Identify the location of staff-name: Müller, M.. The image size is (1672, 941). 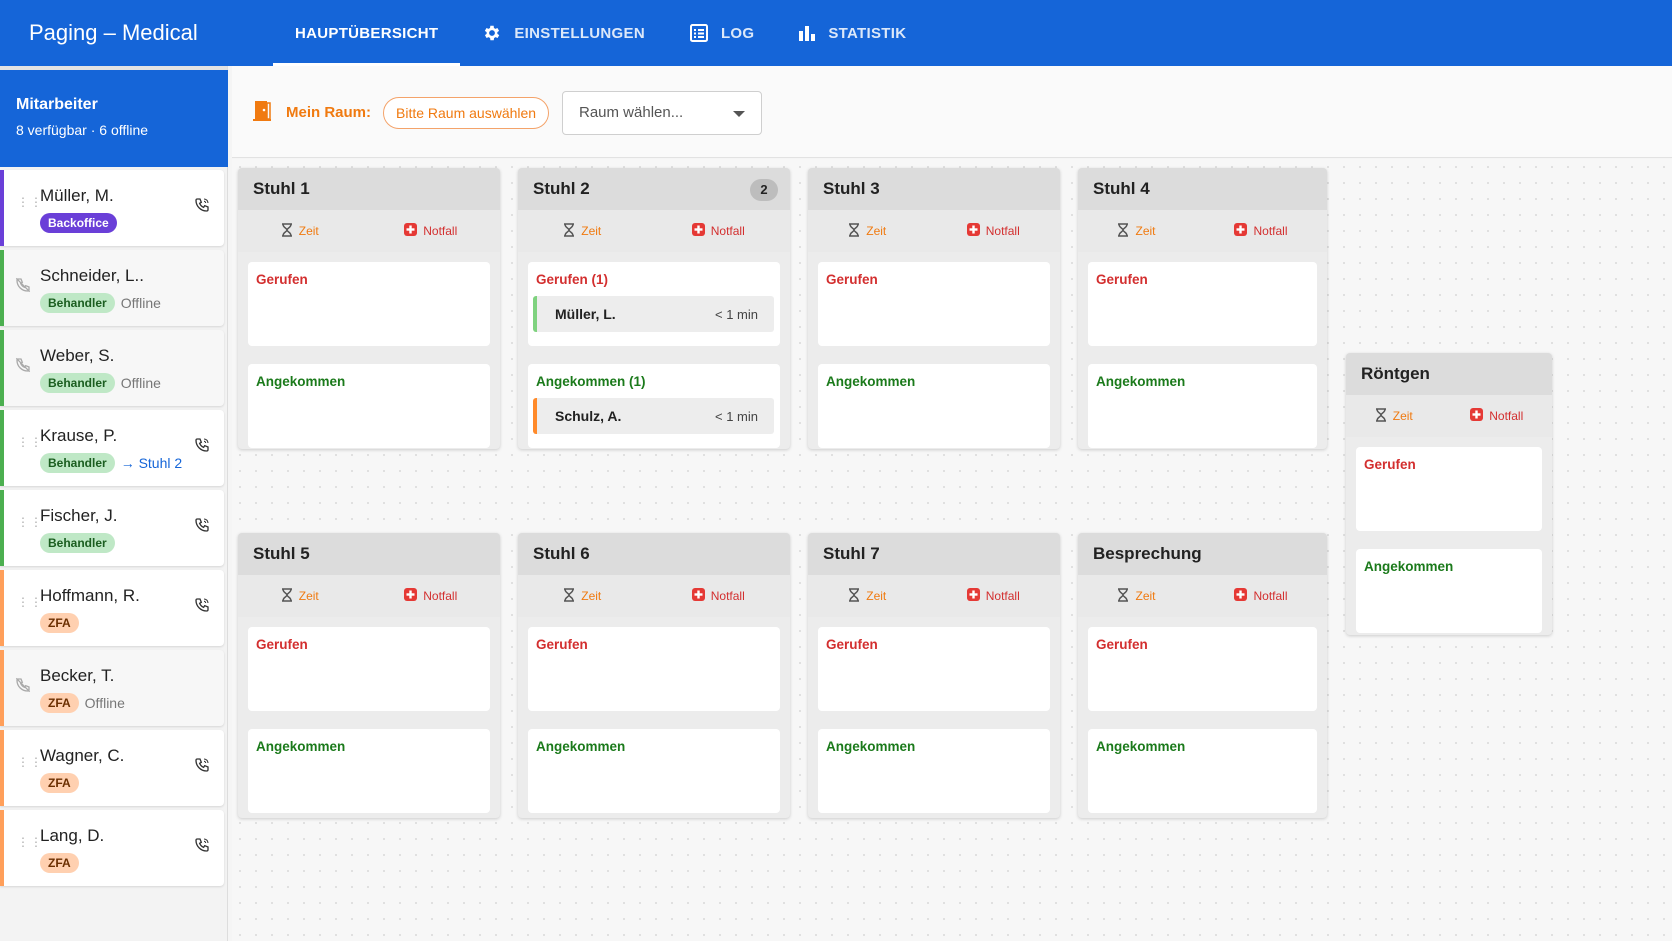
(77, 195).